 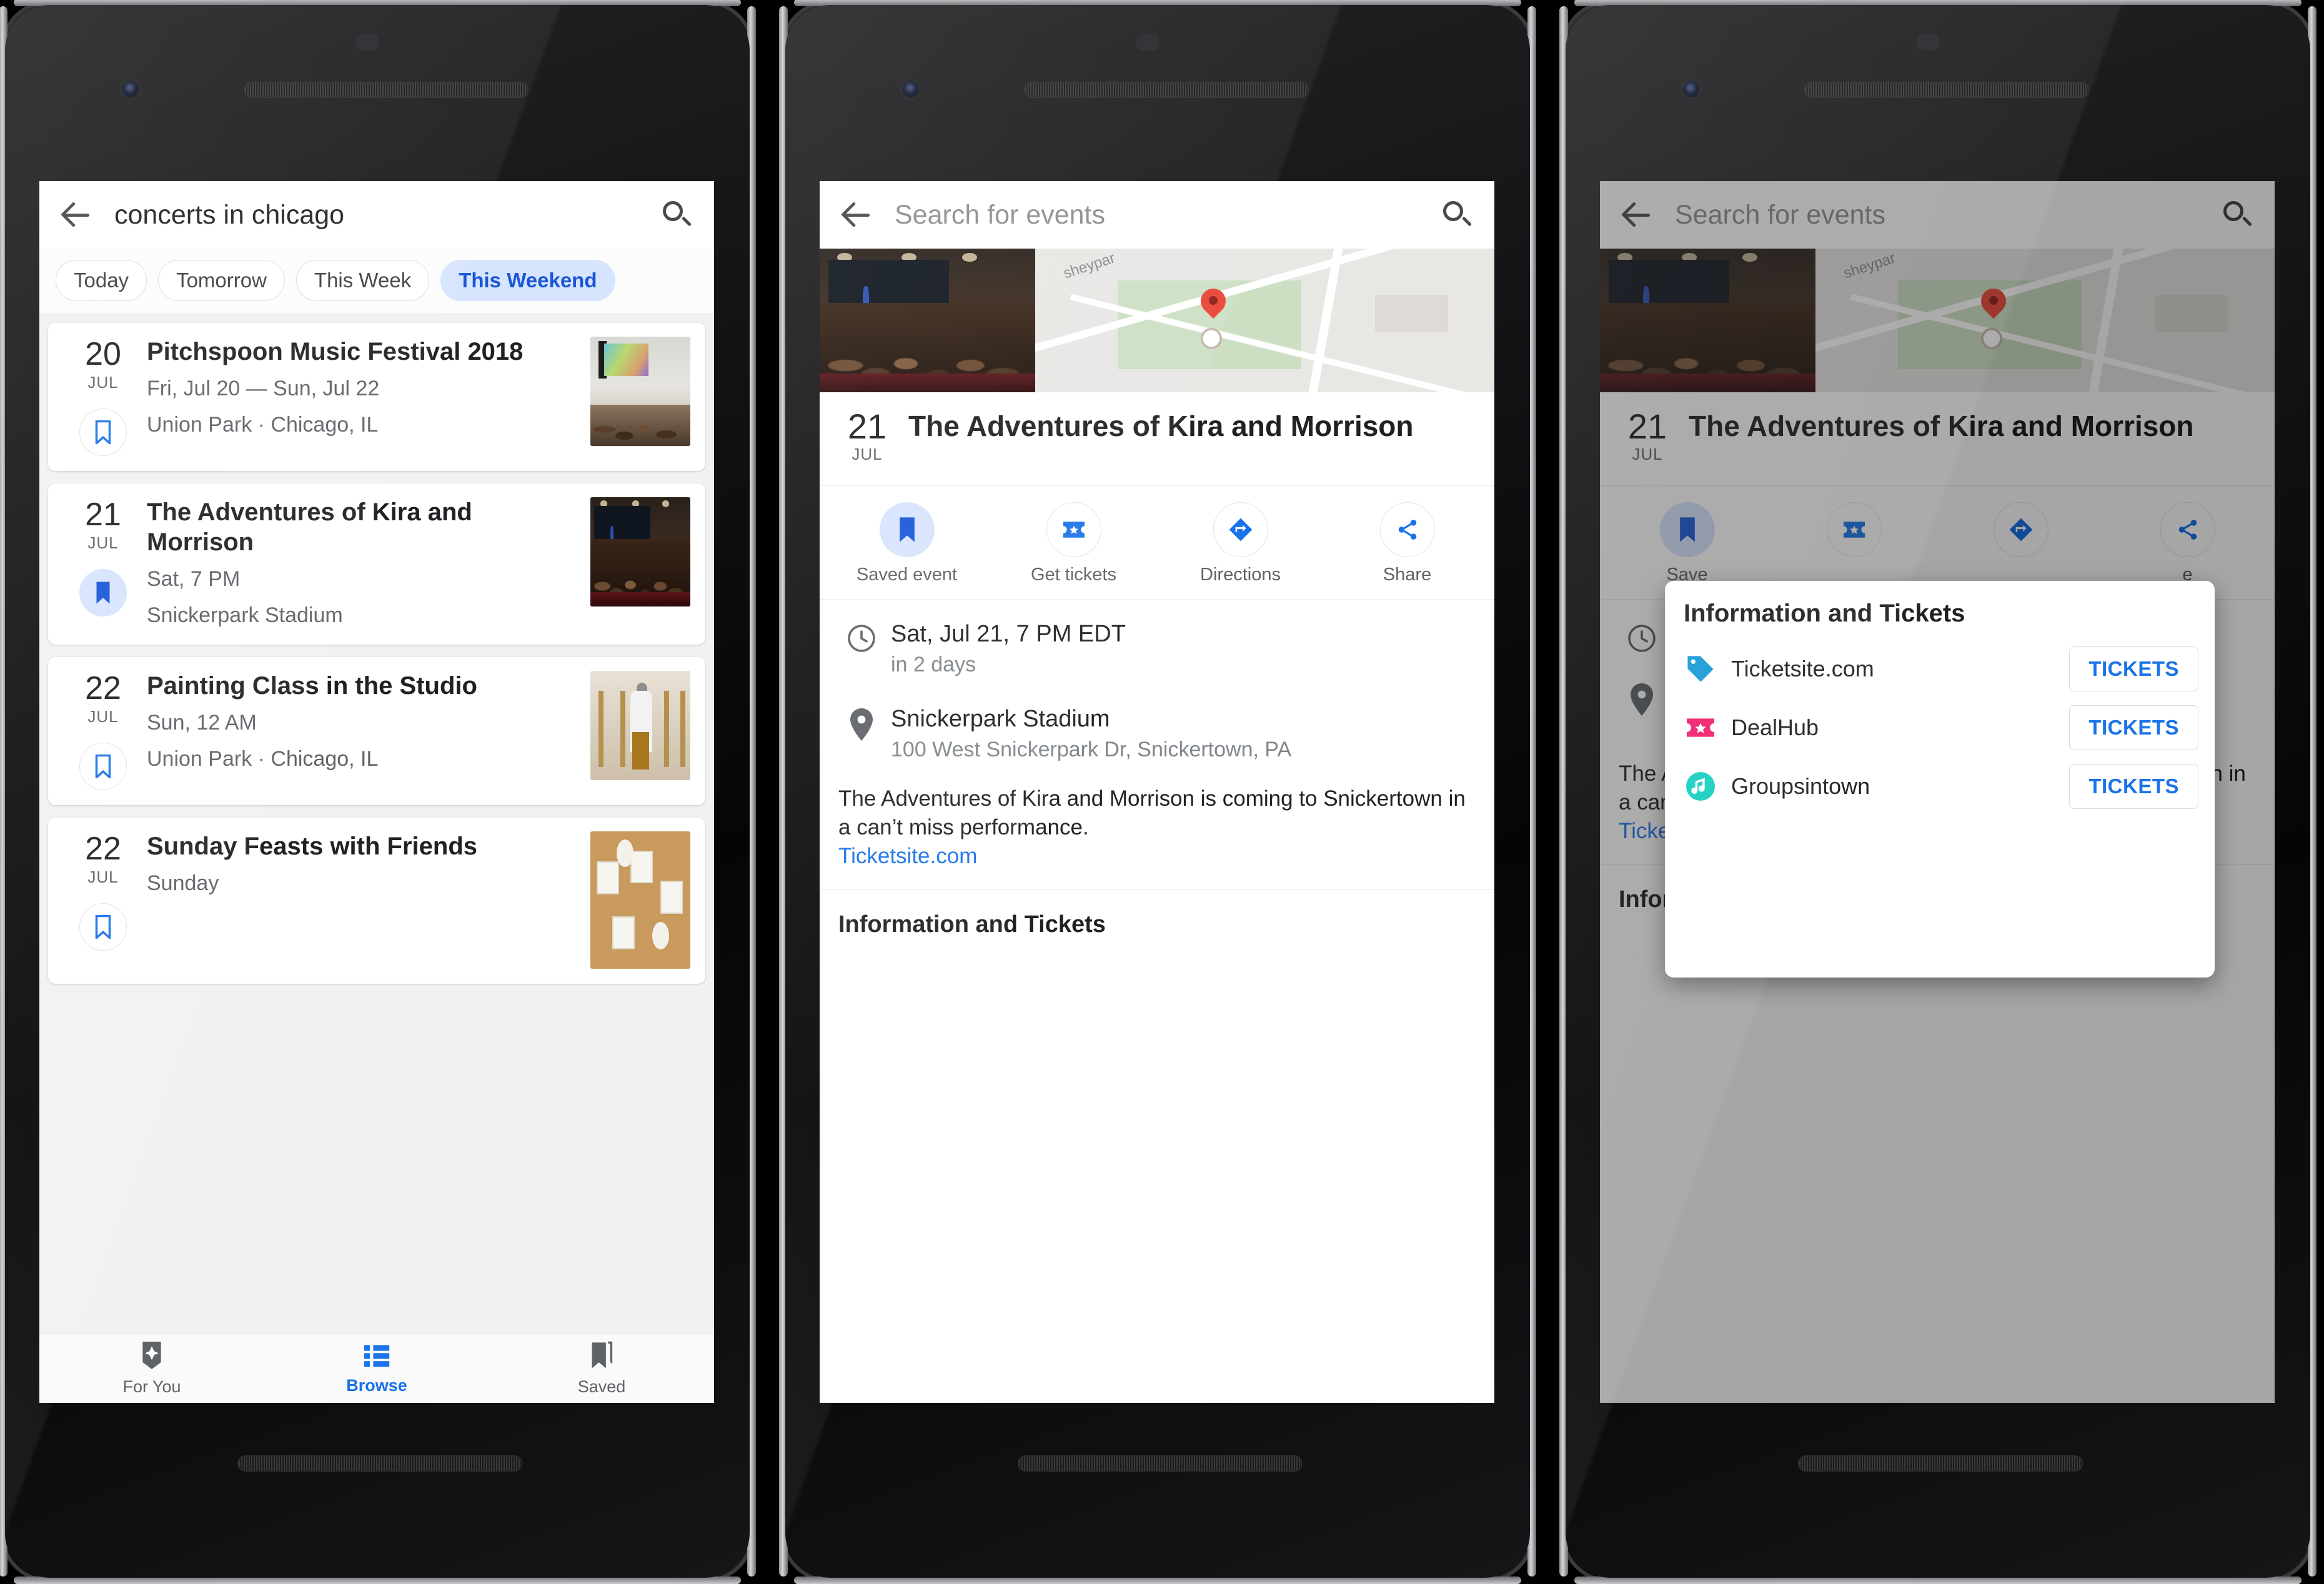 What do you see at coordinates (1073, 575) in the screenshot?
I see `action-label: Get tickets` at bounding box center [1073, 575].